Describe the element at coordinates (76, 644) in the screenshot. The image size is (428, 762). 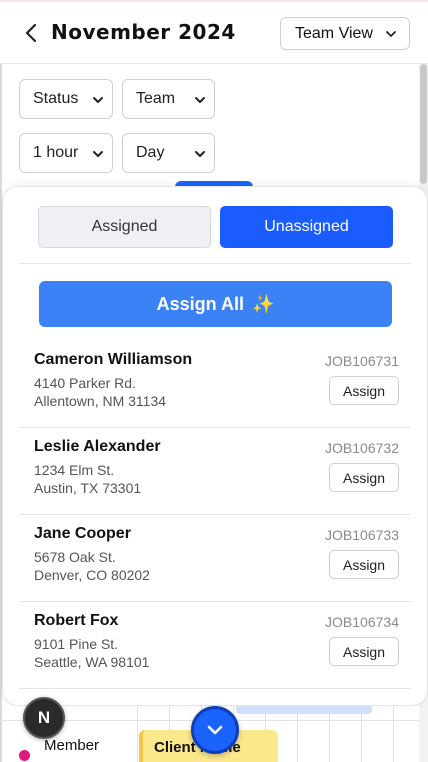
I see `address-line1: 9101 Pine St.` at that location.